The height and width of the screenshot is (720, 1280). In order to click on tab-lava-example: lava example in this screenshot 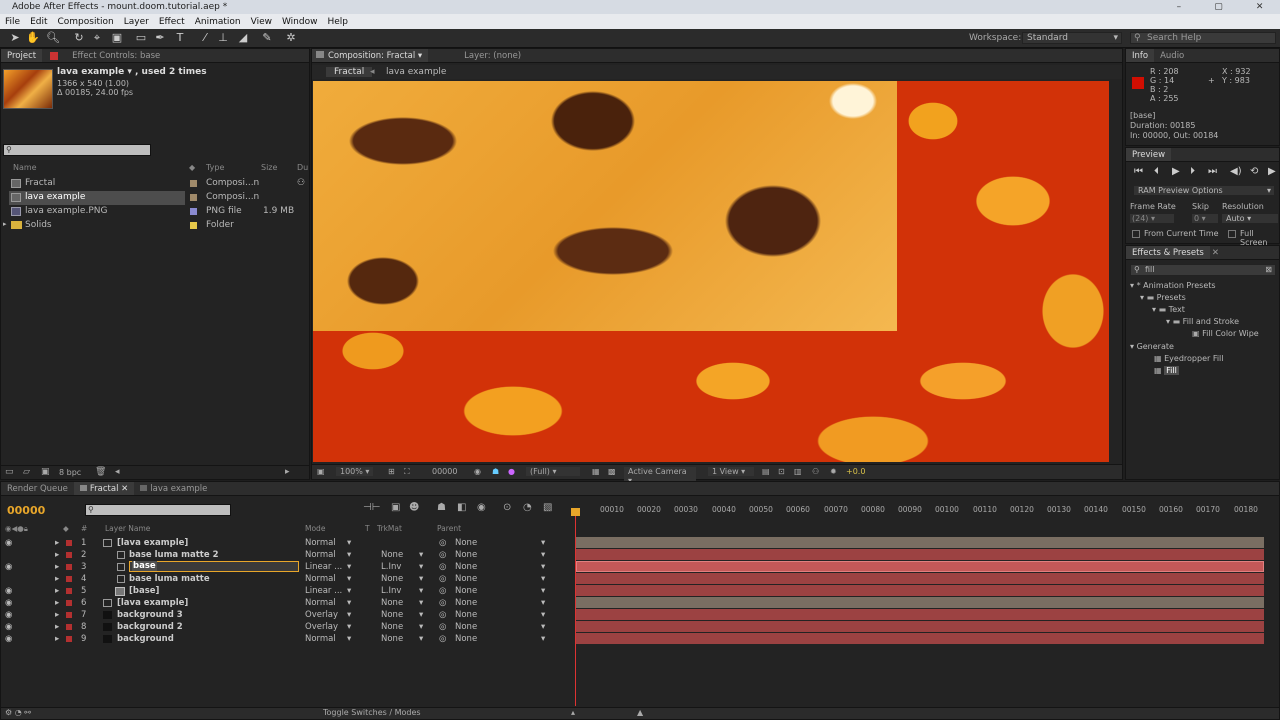, I will do `click(173, 488)`.